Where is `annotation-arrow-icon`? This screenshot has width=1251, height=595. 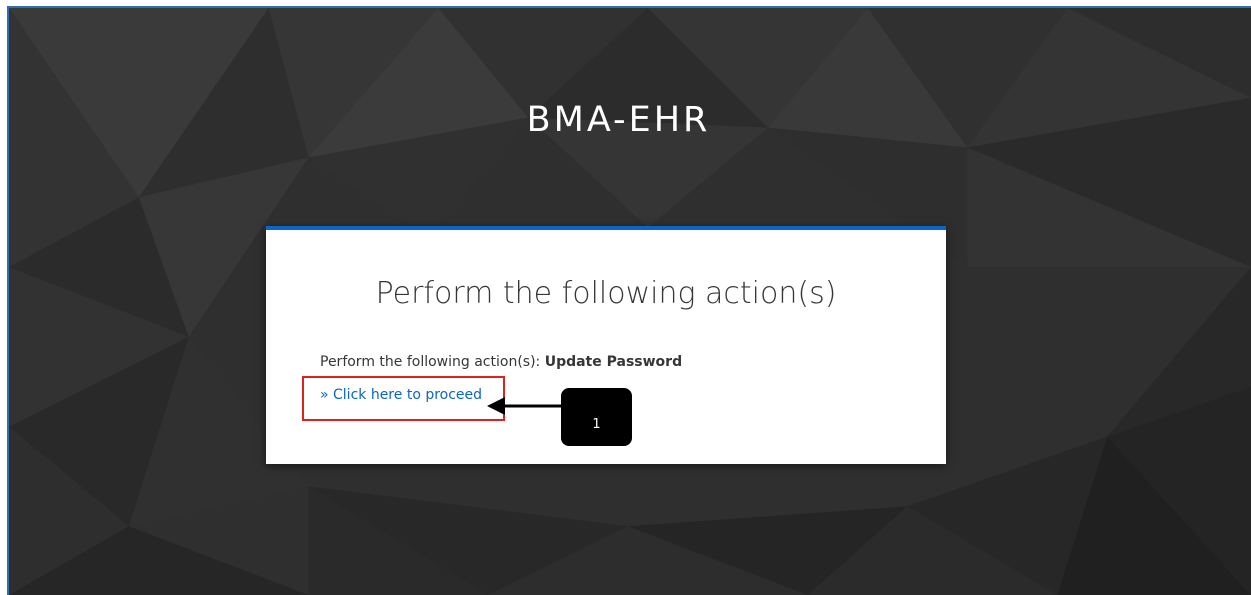
annotation-arrow-icon is located at coordinates (525, 406).